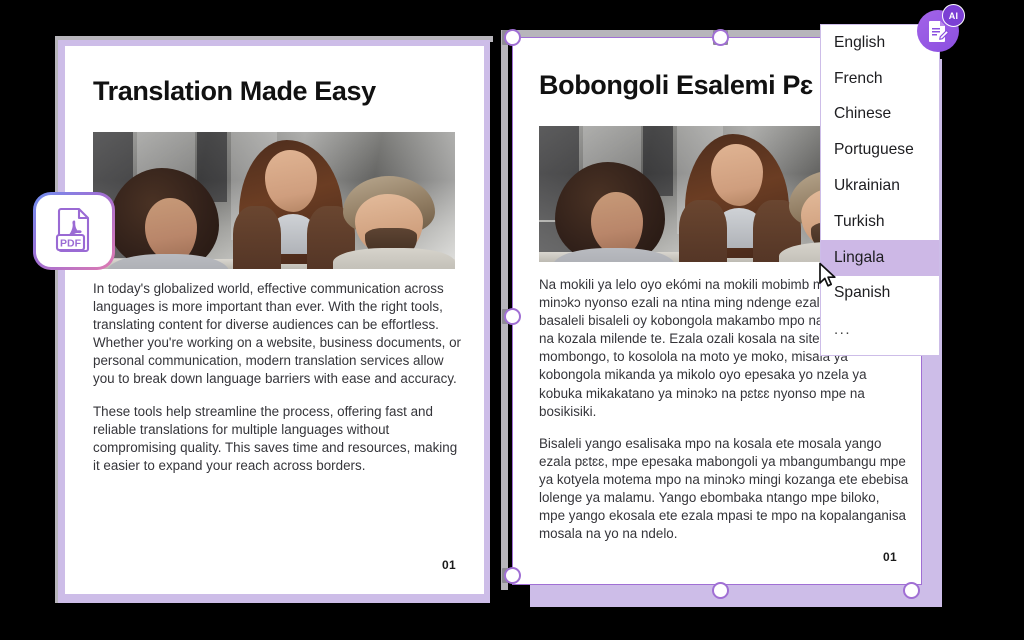 Image resolution: width=1024 pixels, height=640 pixels. I want to click on resize-handle-bottom-right, so click(911, 590).